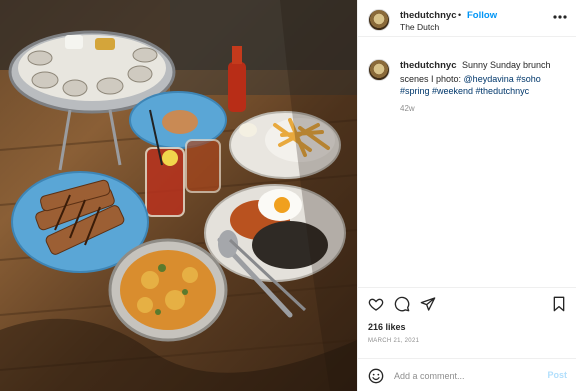 The width and height of the screenshot is (576, 391). I want to click on likes-count: 216 likes, so click(387, 327).